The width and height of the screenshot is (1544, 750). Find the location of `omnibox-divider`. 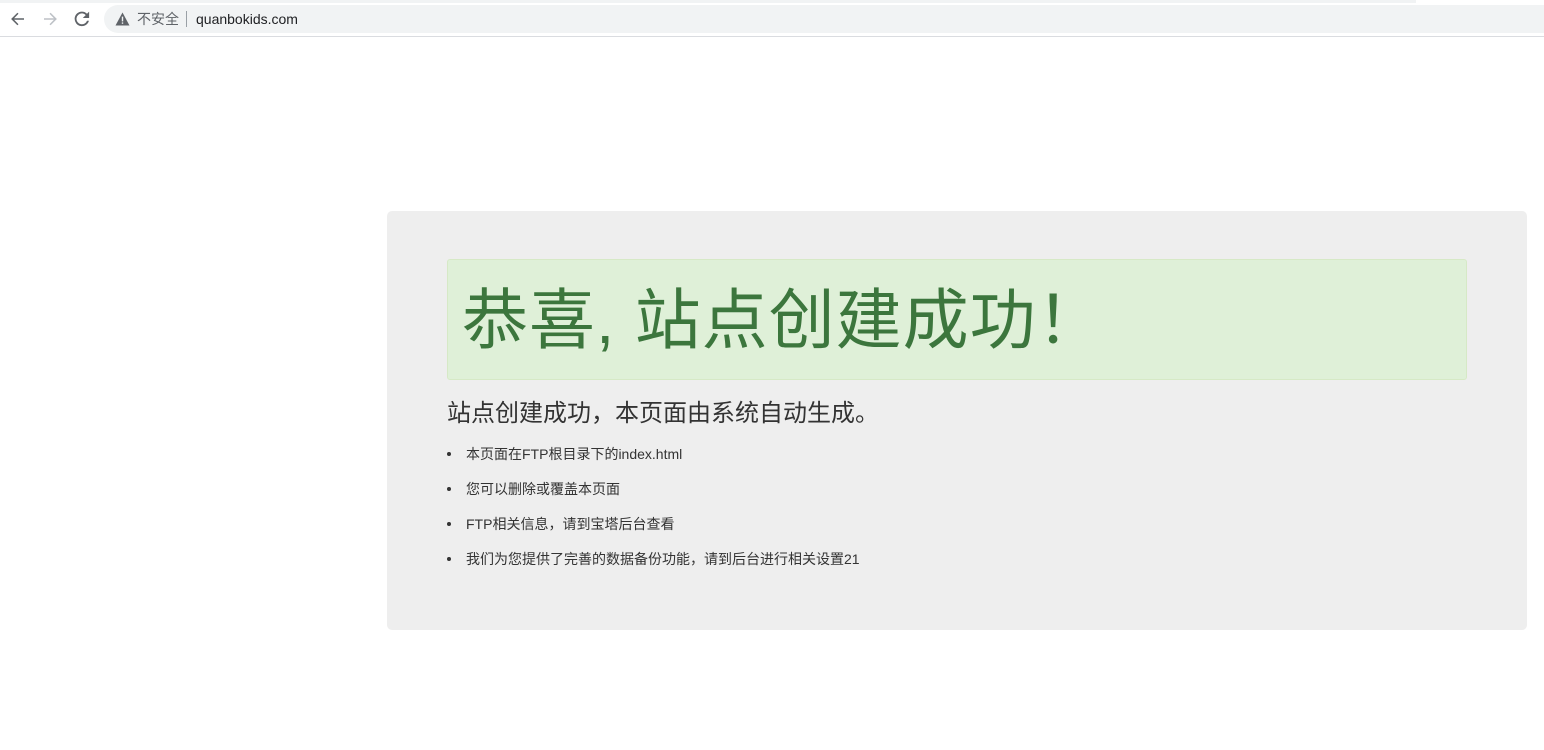

omnibox-divider is located at coordinates (186, 19).